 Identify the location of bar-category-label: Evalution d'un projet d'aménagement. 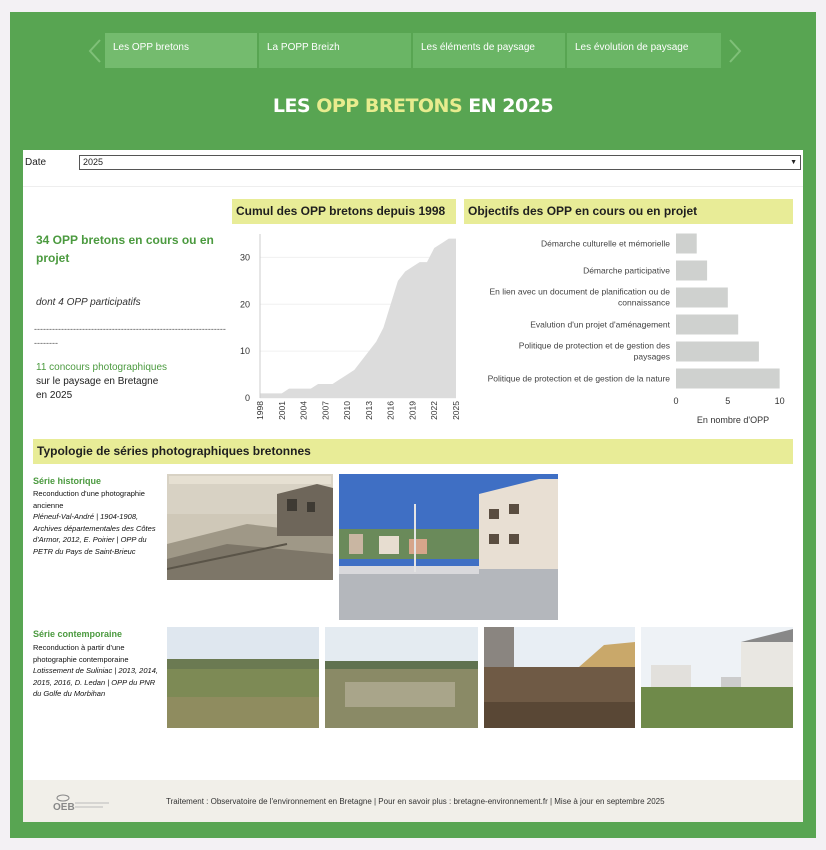
(600, 325).